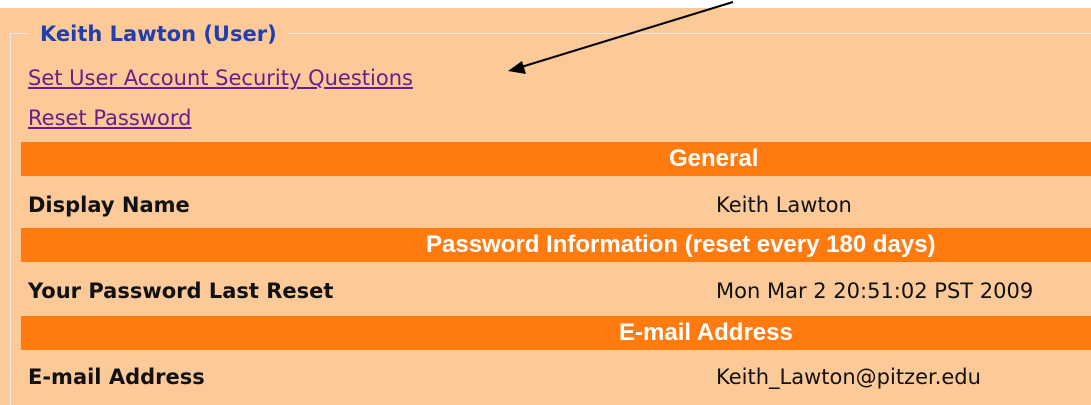 The height and width of the screenshot is (405, 1091). Describe the element at coordinates (109, 118) in the screenshot. I see `reset-password-link: Reset Password` at that location.